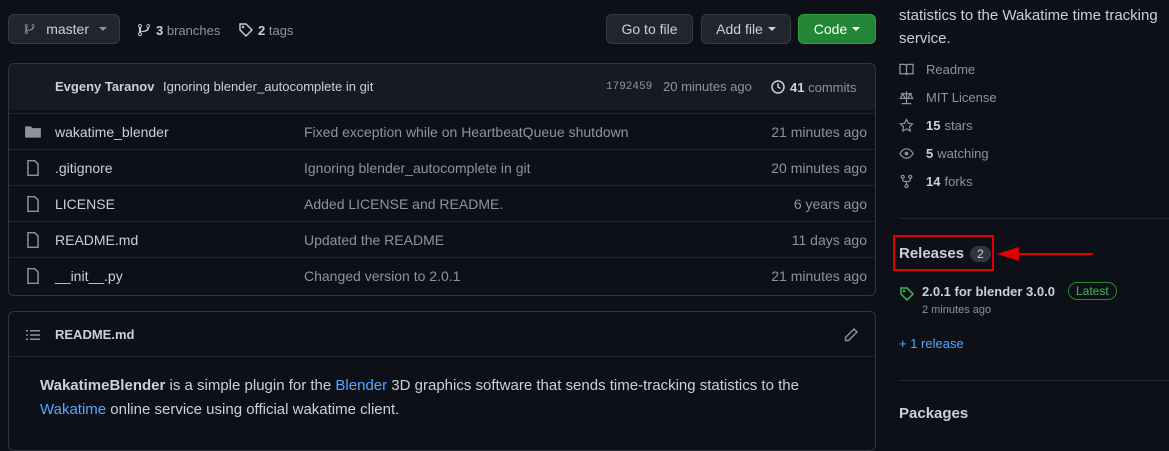 The width and height of the screenshot is (1169, 451). I want to click on release-time: 2 minutes ago, so click(957, 310).